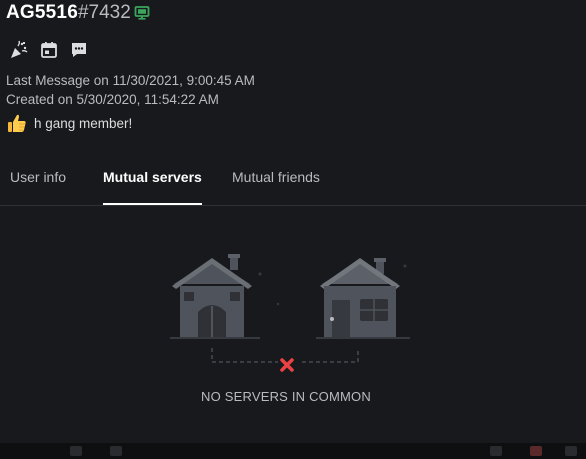 The height and width of the screenshot is (459, 586). Describe the element at coordinates (104, 12) in the screenshot. I see `discriminator: #7432` at that location.